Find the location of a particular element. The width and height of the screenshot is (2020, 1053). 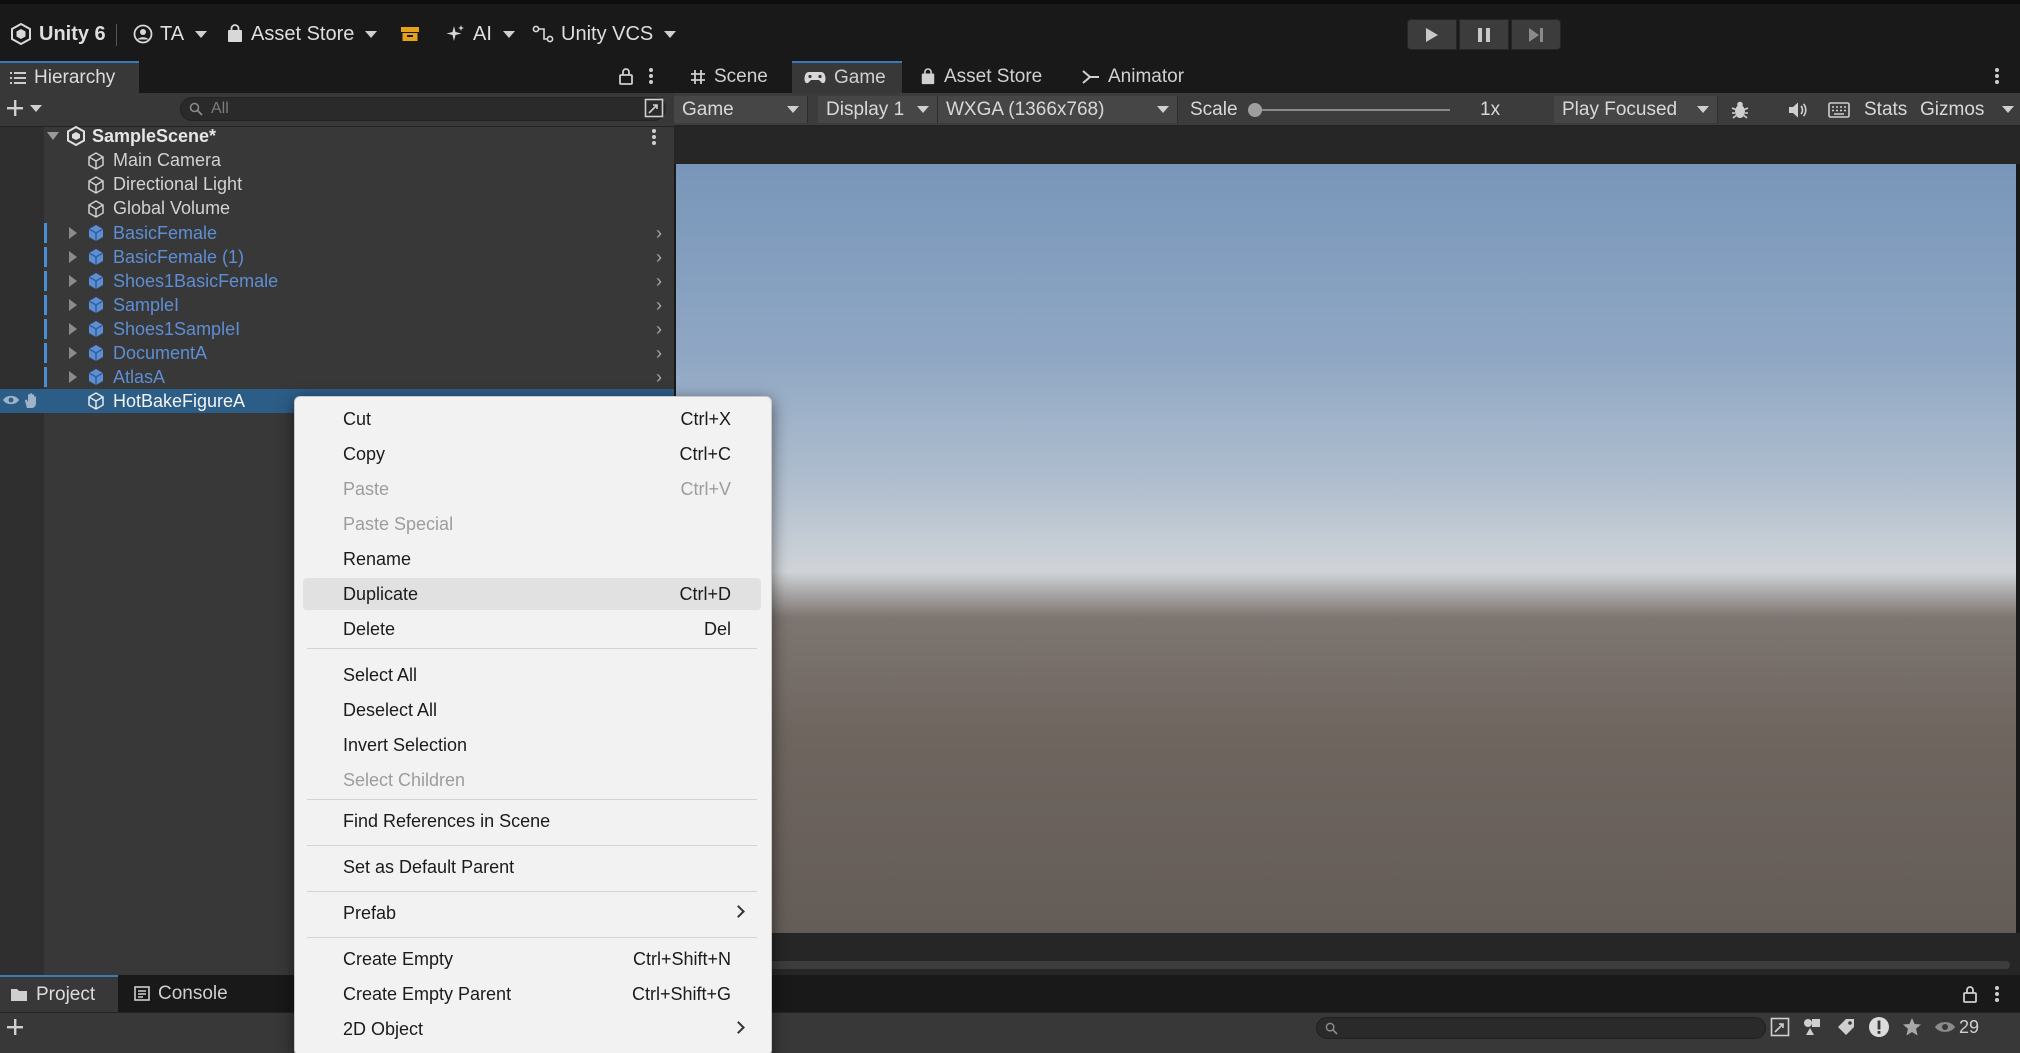

menu-item-find-references: Find References in Scene is located at coordinates (532, 821).